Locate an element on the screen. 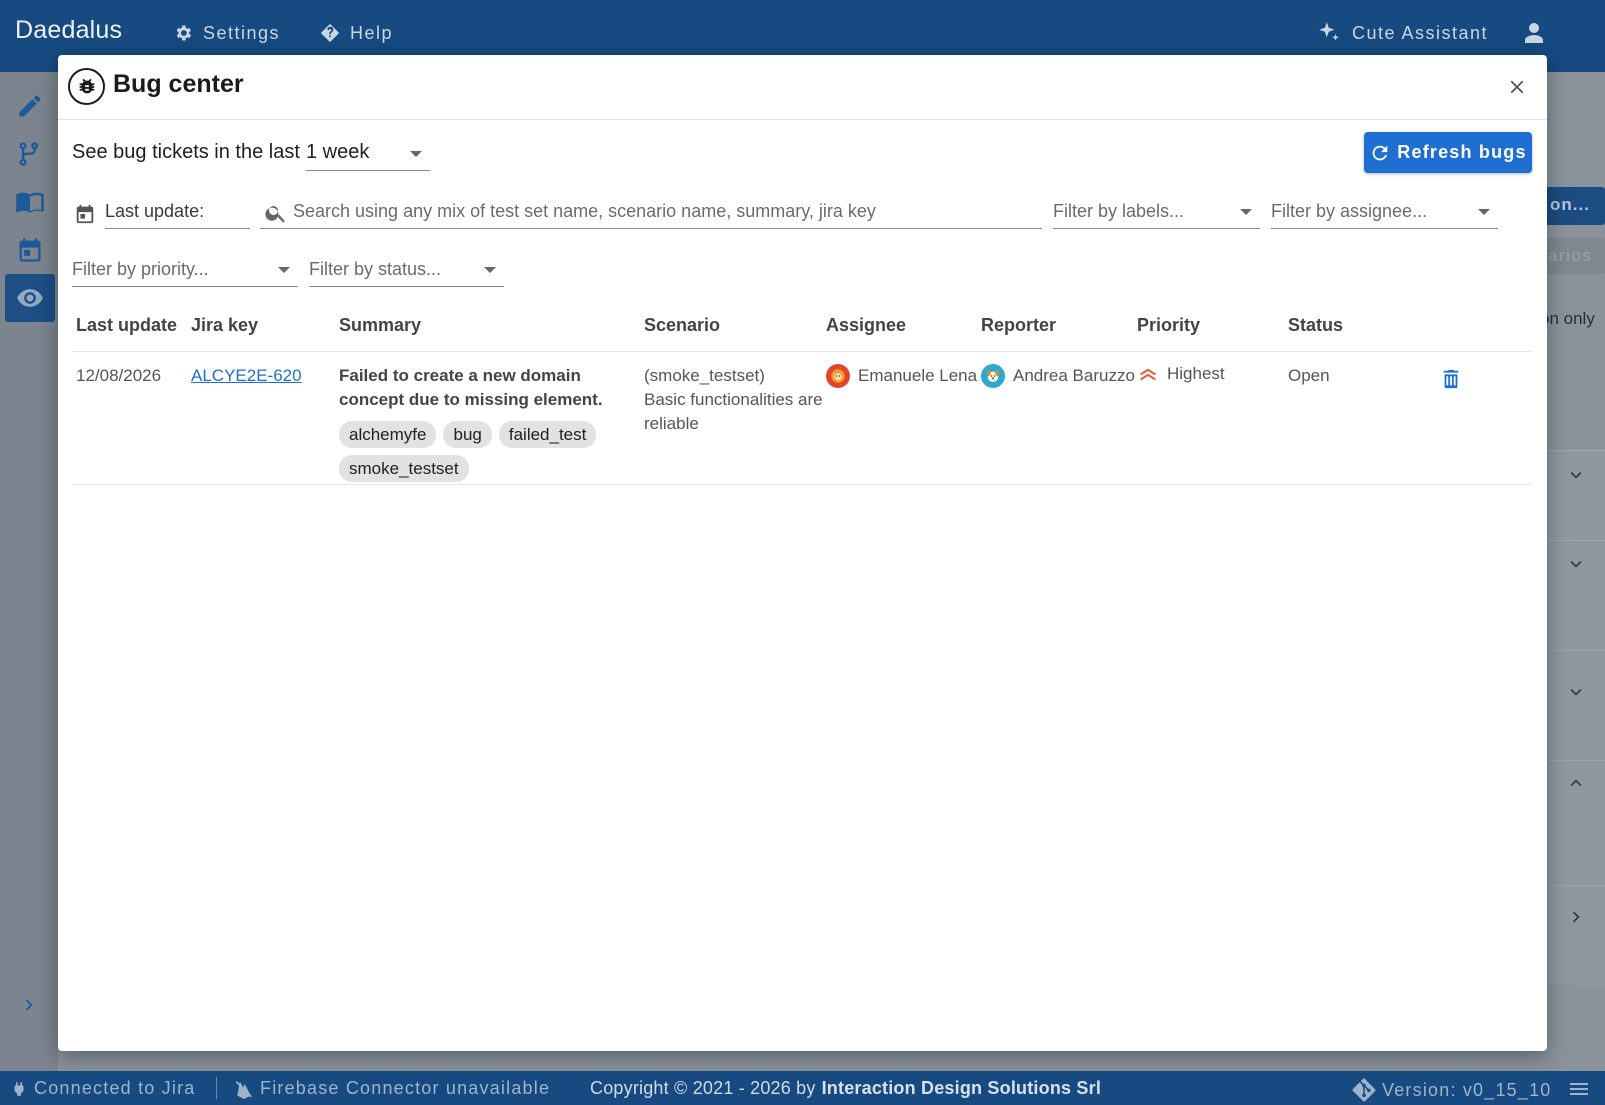 Image resolution: width=1605 pixels, height=1105 pixels. scenario-testset: (smoke_testset) is located at coordinates (704, 375).